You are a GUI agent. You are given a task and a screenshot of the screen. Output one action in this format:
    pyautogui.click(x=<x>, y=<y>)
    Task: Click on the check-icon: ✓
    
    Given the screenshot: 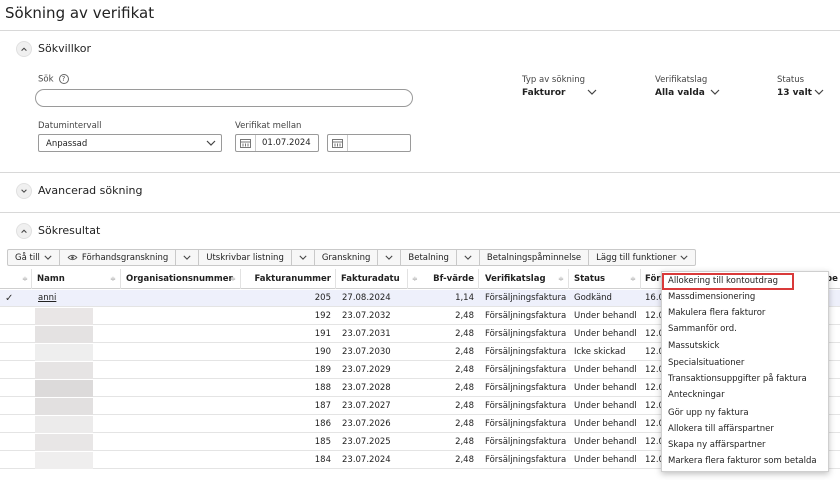 What is the action you would take?
    pyautogui.click(x=12, y=298)
    